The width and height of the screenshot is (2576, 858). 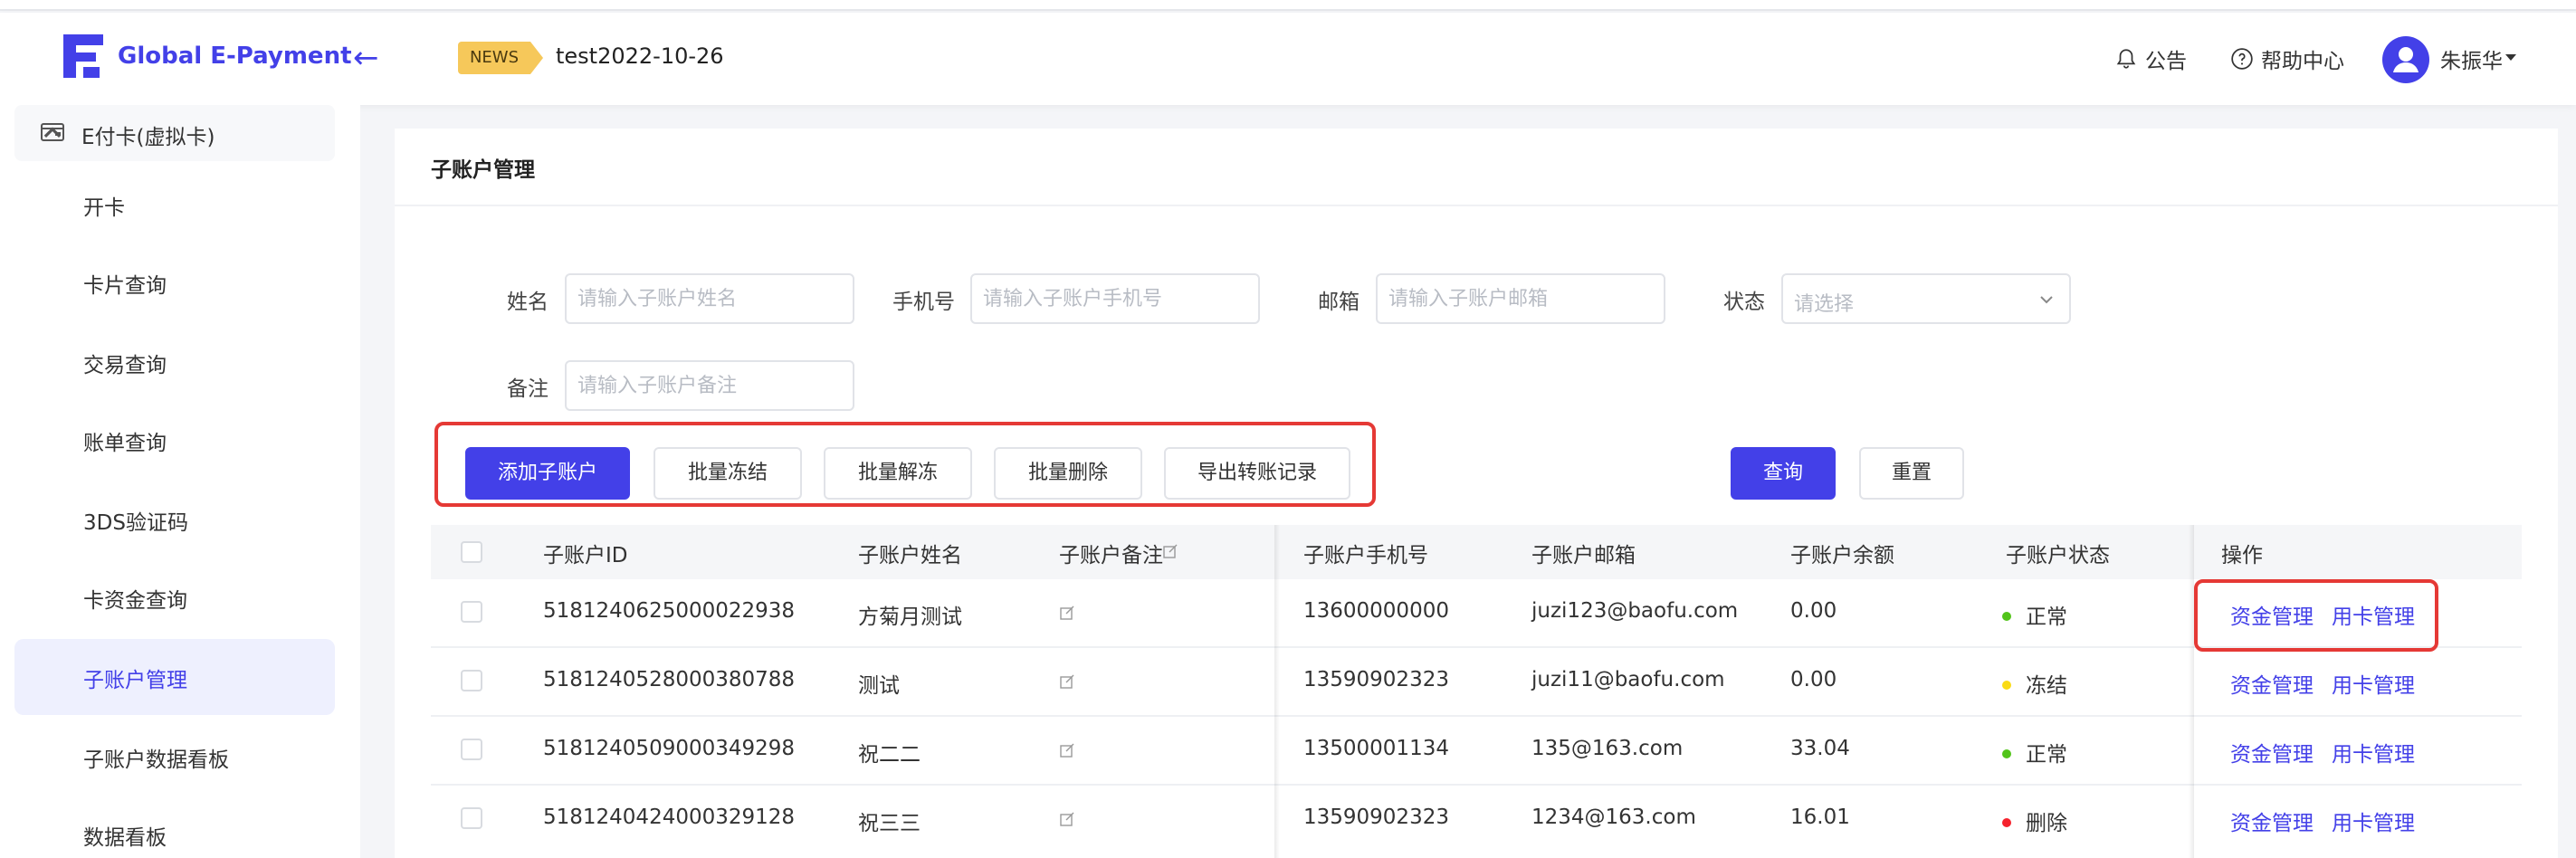 I want to click on sidebar-item-label: 开卡, so click(x=104, y=208).